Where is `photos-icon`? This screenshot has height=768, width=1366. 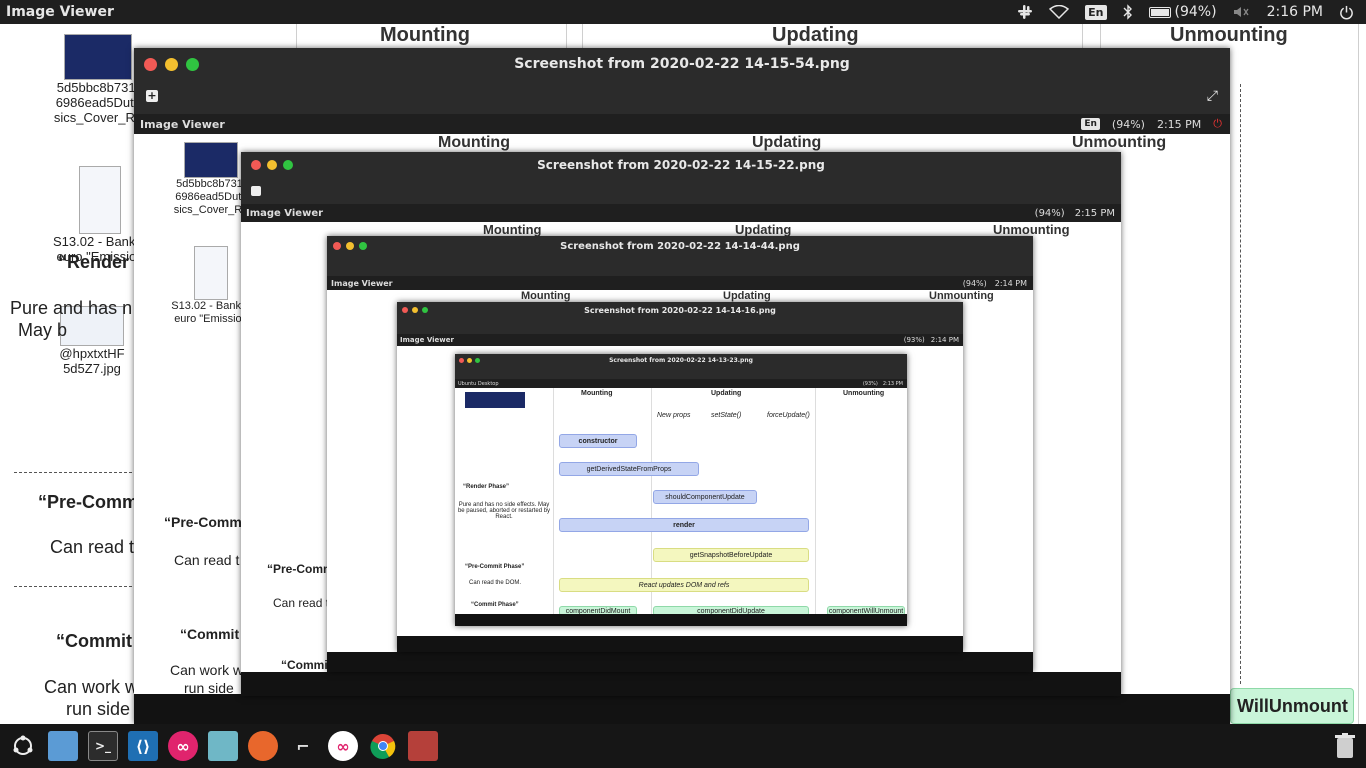
photos-icon is located at coordinates (423, 746).